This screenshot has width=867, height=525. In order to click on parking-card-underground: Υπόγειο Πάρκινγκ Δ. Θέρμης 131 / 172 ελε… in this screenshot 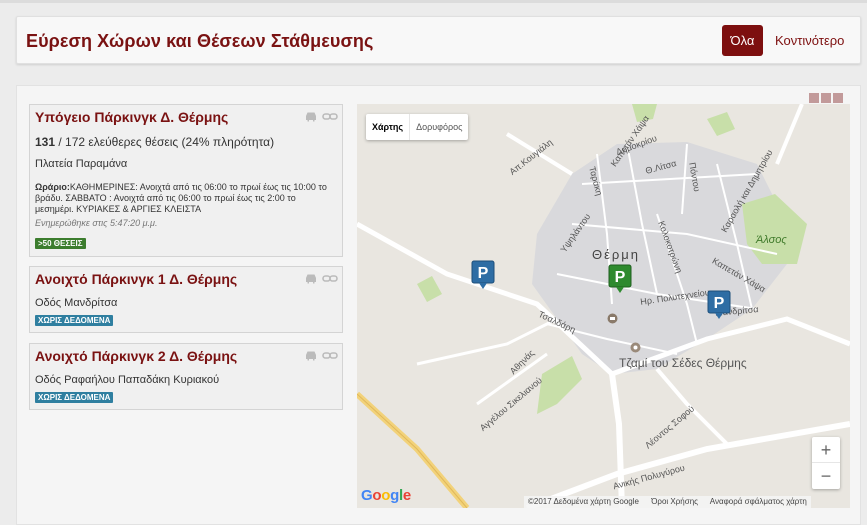, I will do `click(186, 180)`.